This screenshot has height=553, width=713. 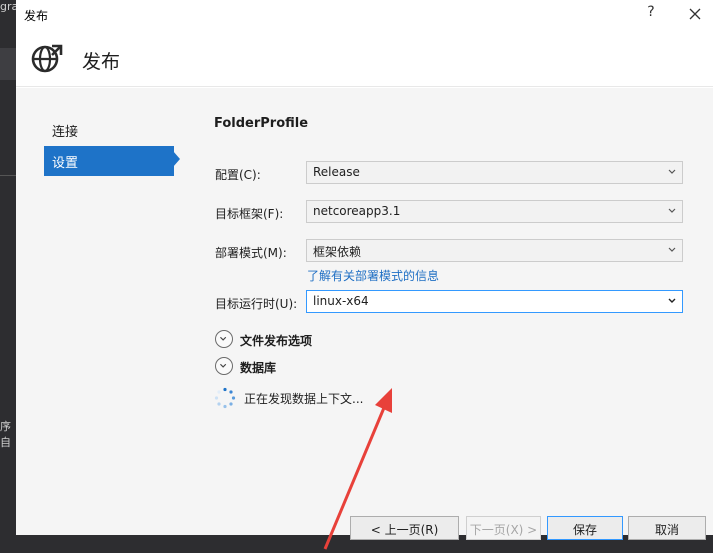 What do you see at coordinates (404, 528) in the screenshot?
I see `previous-page-button: < 上一页(R)` at bounding box center [404, 528].